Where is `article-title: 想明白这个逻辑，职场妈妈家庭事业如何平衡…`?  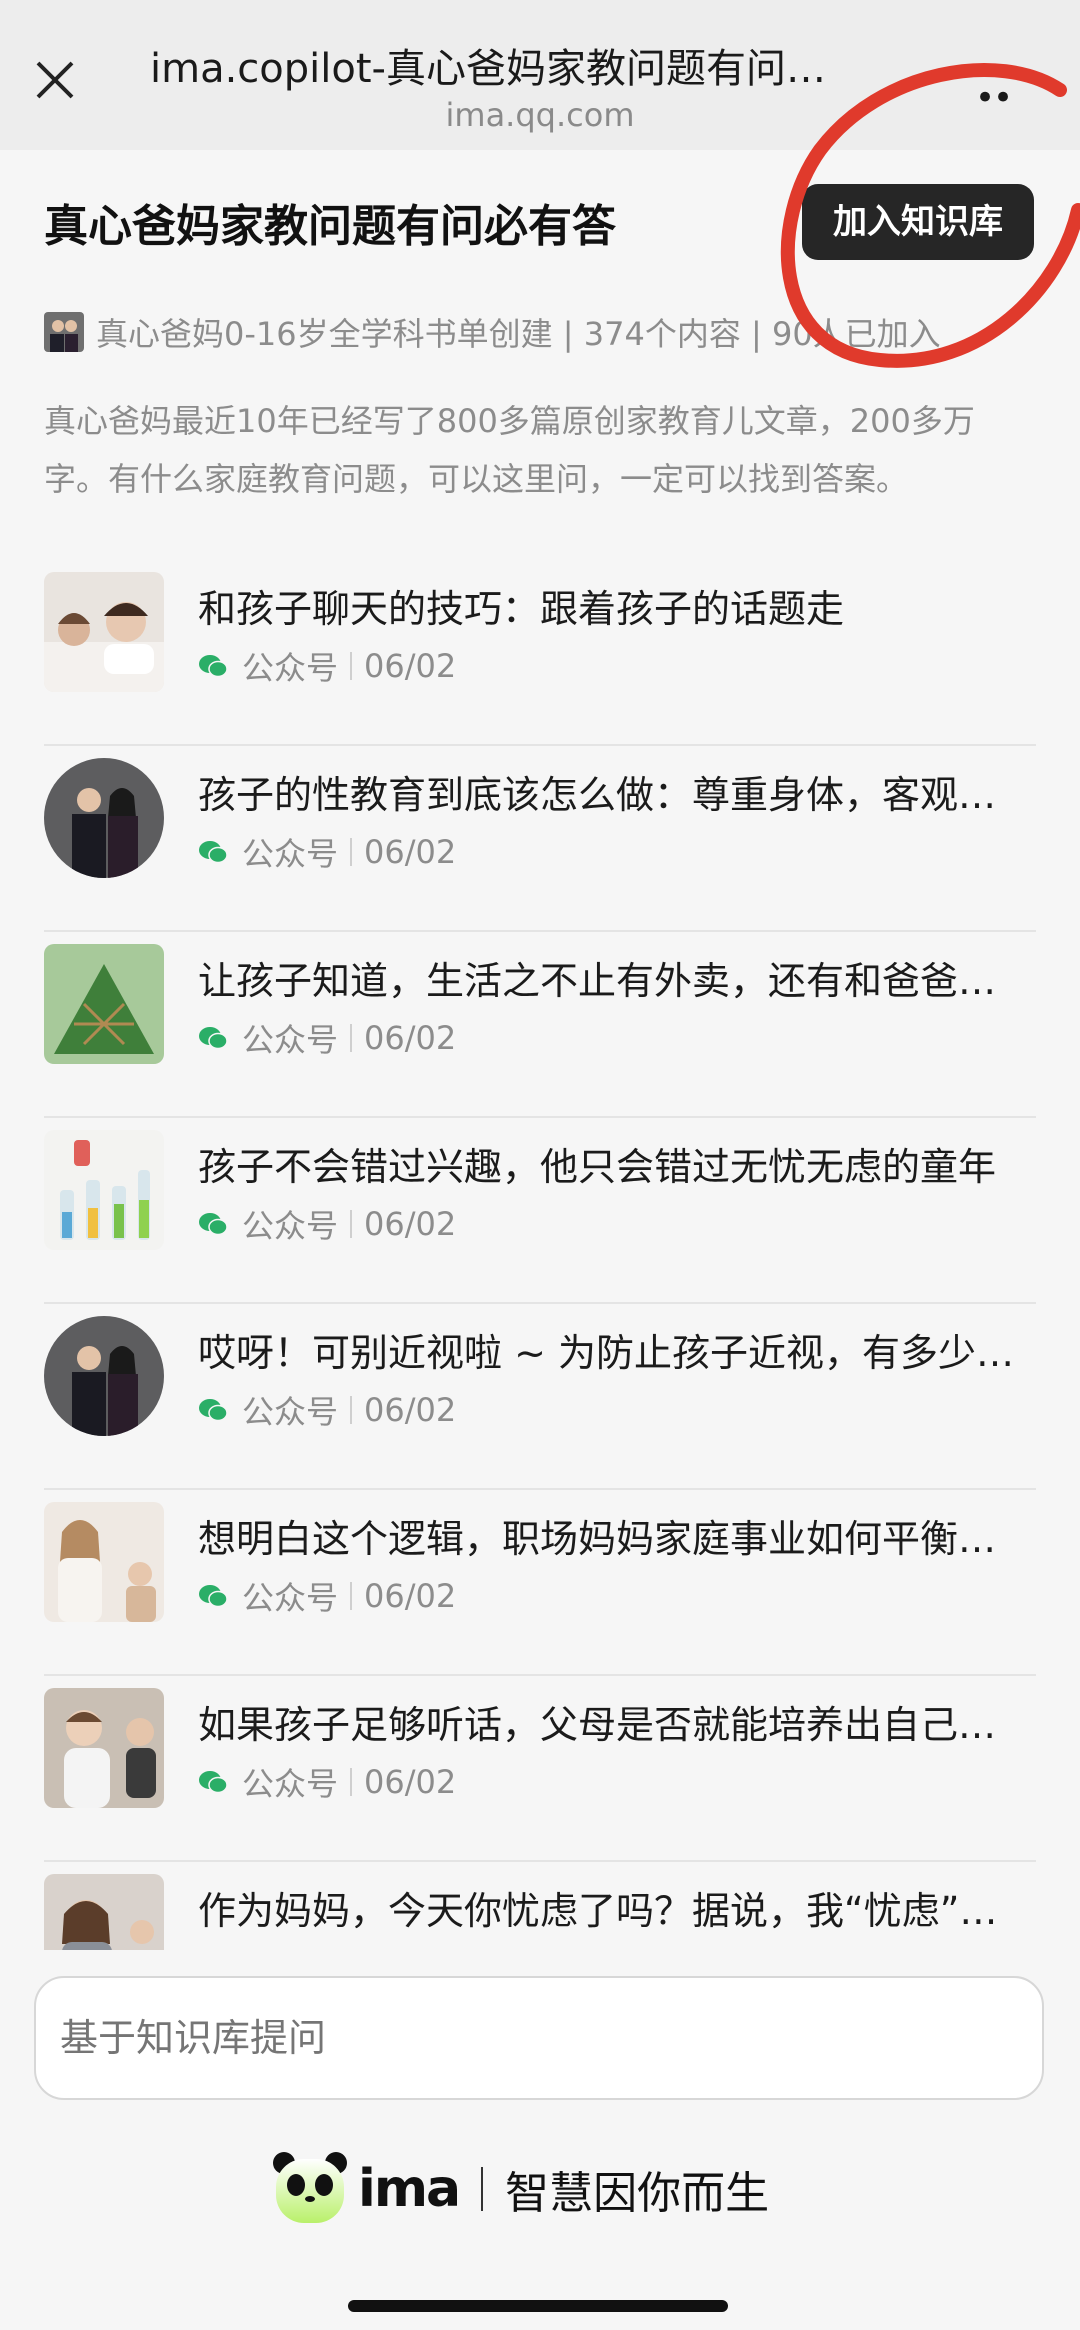 article-title: 想明白这个逻辑，职场妈妈家庭事业如何平衡… is located at coordinates (597, 1539).